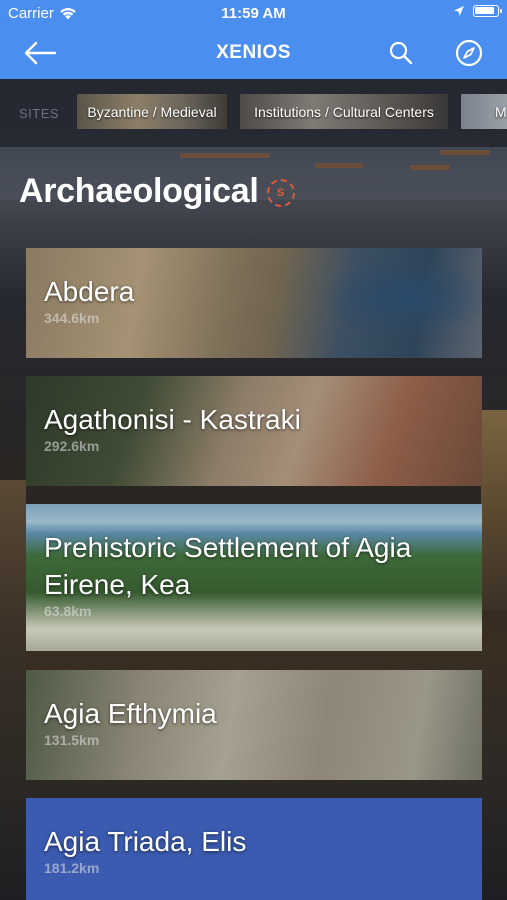 The width and height of the screenshot is (507, 900). Describe the element at coordinates (254, 725) in the screenshot. I see `site-card-agia-efthymia: Agia Efthymia 131.5km` at that location.